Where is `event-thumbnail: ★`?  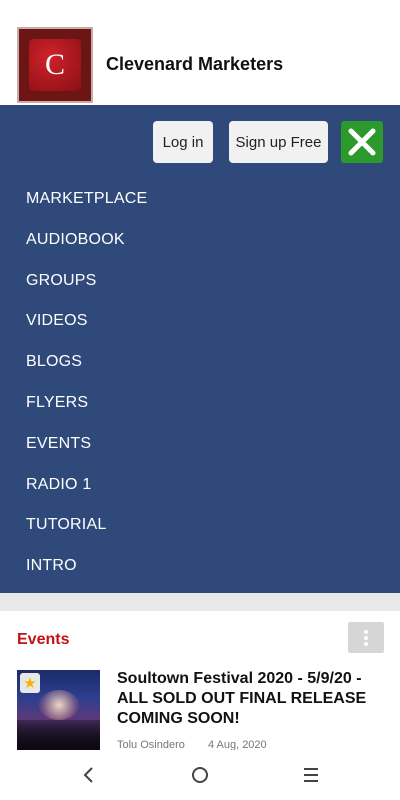 event-thumbnail: ★ is located at coordinates (58, 710).